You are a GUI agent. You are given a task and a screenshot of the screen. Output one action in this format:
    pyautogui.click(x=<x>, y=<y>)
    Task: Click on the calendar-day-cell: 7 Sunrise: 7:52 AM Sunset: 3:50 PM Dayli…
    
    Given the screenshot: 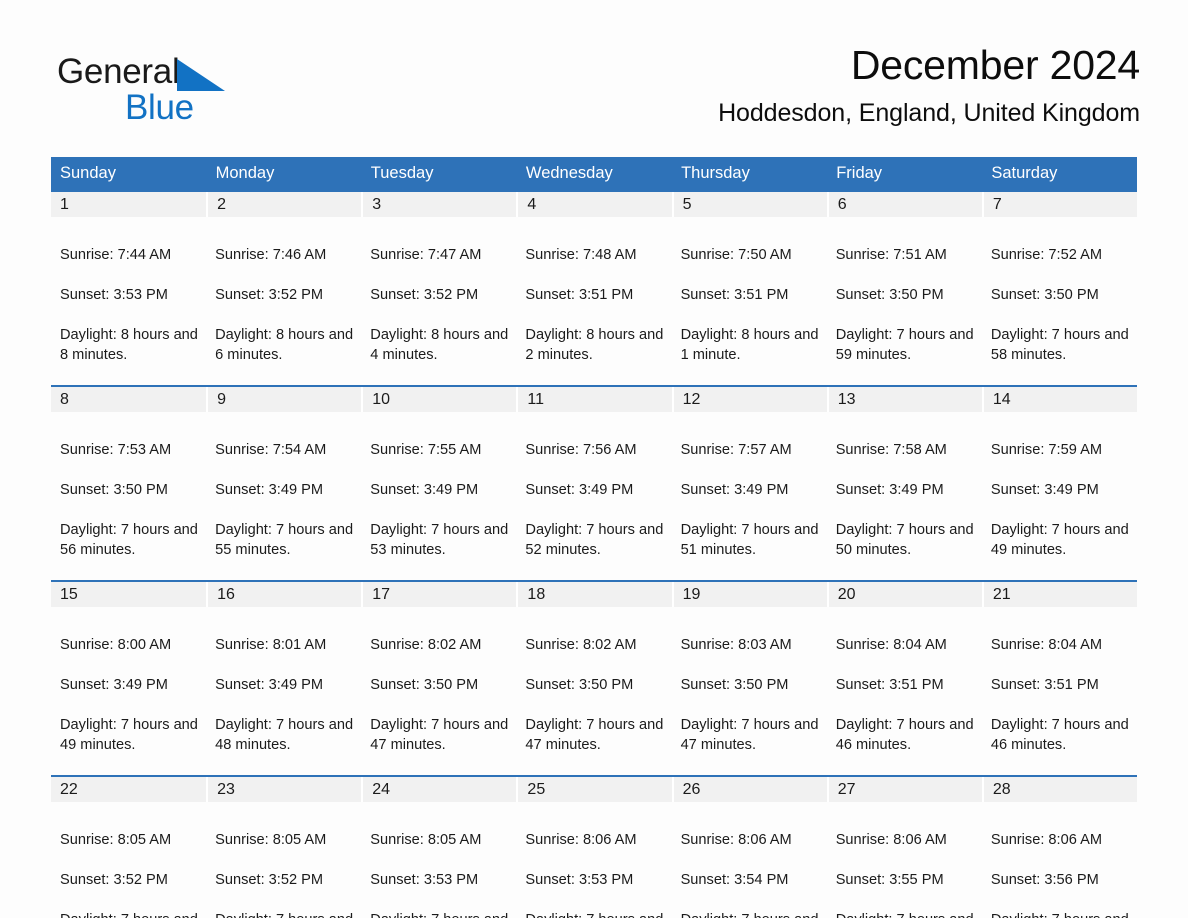 What is the action you would take?
    pyautogui.click(x=1059, y=288)
    